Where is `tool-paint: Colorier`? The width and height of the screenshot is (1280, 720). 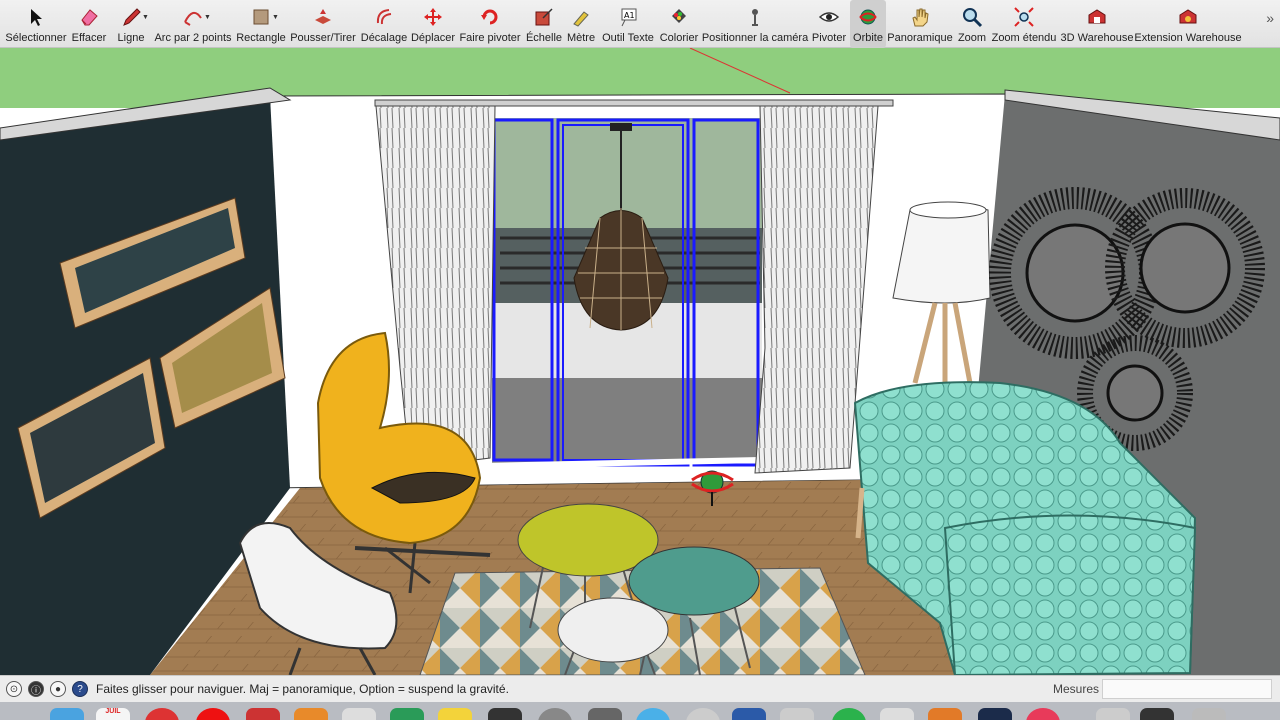 tool-paint: Colorier is located at coordinates (679, 24).